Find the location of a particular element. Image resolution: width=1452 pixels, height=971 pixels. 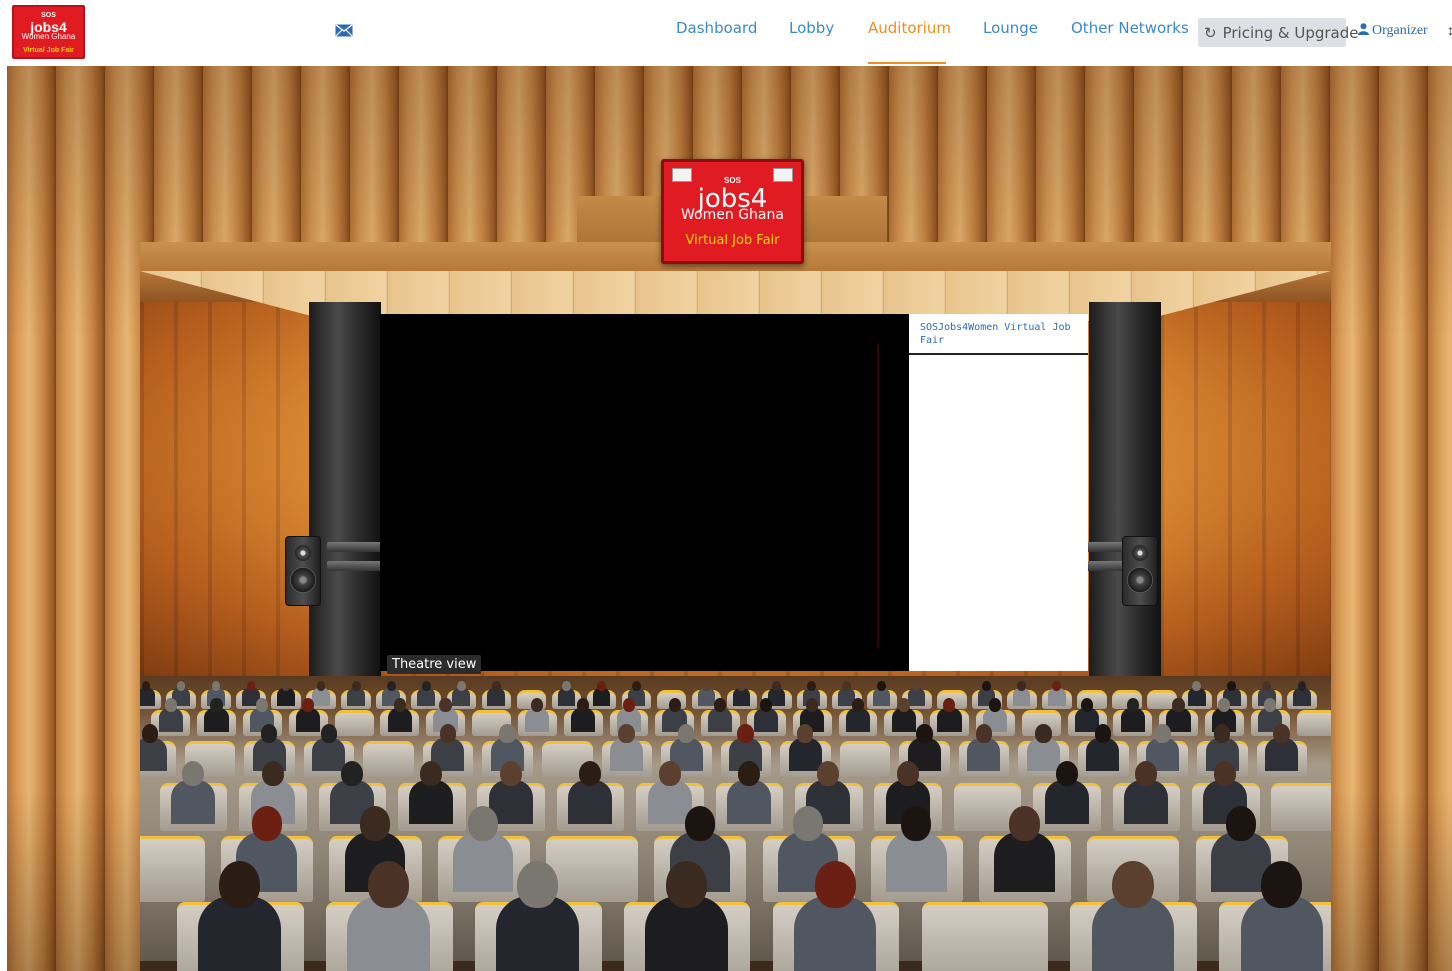

envelope-icon is located at coordinates (344, 30).